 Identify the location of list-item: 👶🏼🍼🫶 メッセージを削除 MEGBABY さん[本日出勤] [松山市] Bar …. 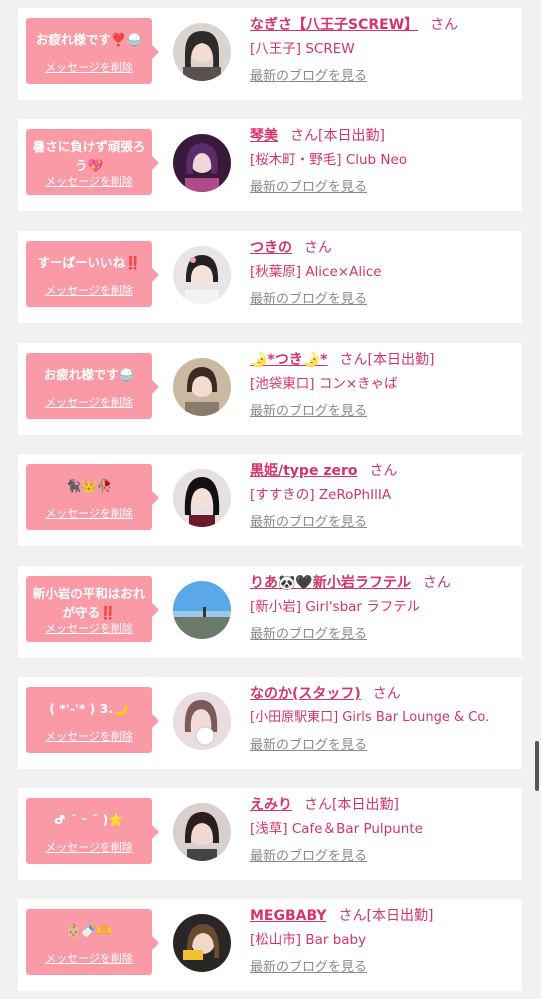
(270, 945).